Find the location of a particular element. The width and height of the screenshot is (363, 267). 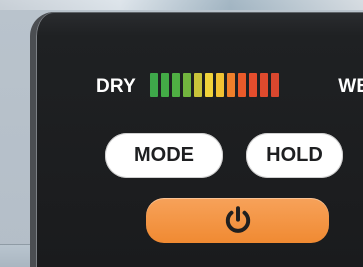

mode-button: MODE is located at coordinates (164, 155).